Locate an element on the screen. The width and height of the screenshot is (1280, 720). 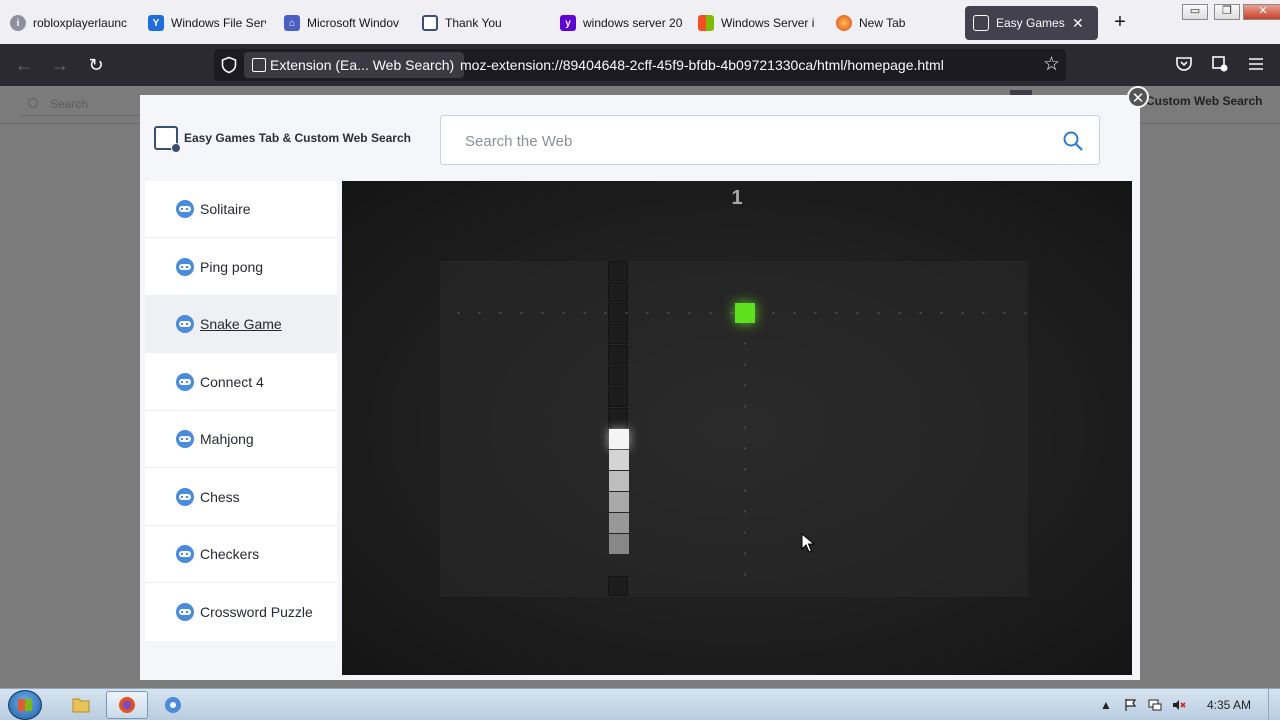
game-label: Mahjong is located at coordinates (227, 439).